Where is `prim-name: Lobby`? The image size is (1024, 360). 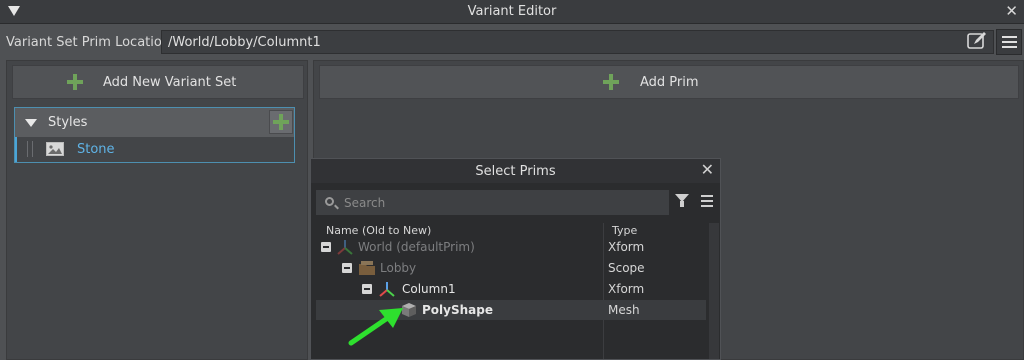
prim-name: Lobby is located at coordinates (398, 268).